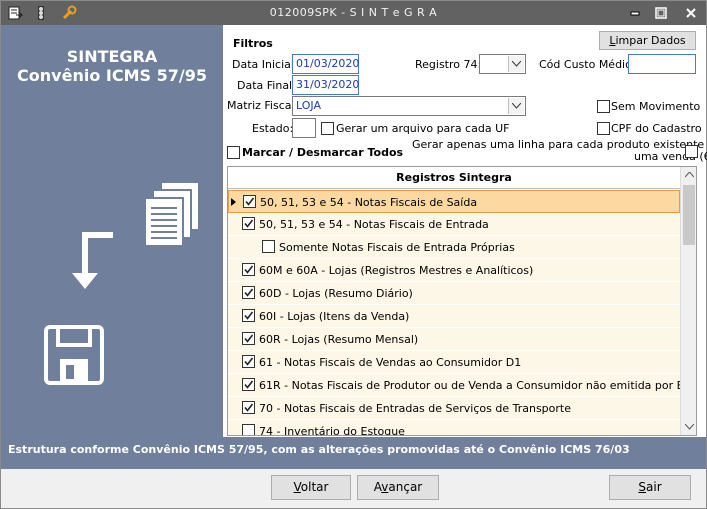  I want to click on cpf-cadastro-label: CPF do Cadastro, so click(656, 128).